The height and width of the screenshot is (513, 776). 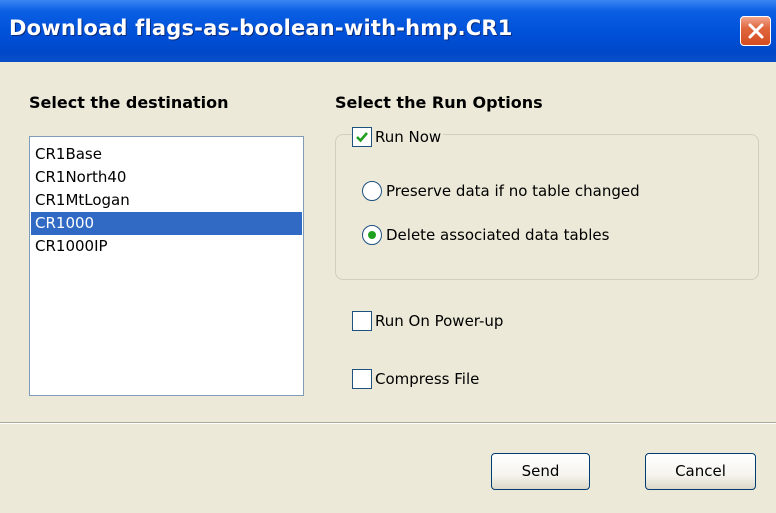 I want to click on cancel-button: Cancel, so click(x=700, y=471).